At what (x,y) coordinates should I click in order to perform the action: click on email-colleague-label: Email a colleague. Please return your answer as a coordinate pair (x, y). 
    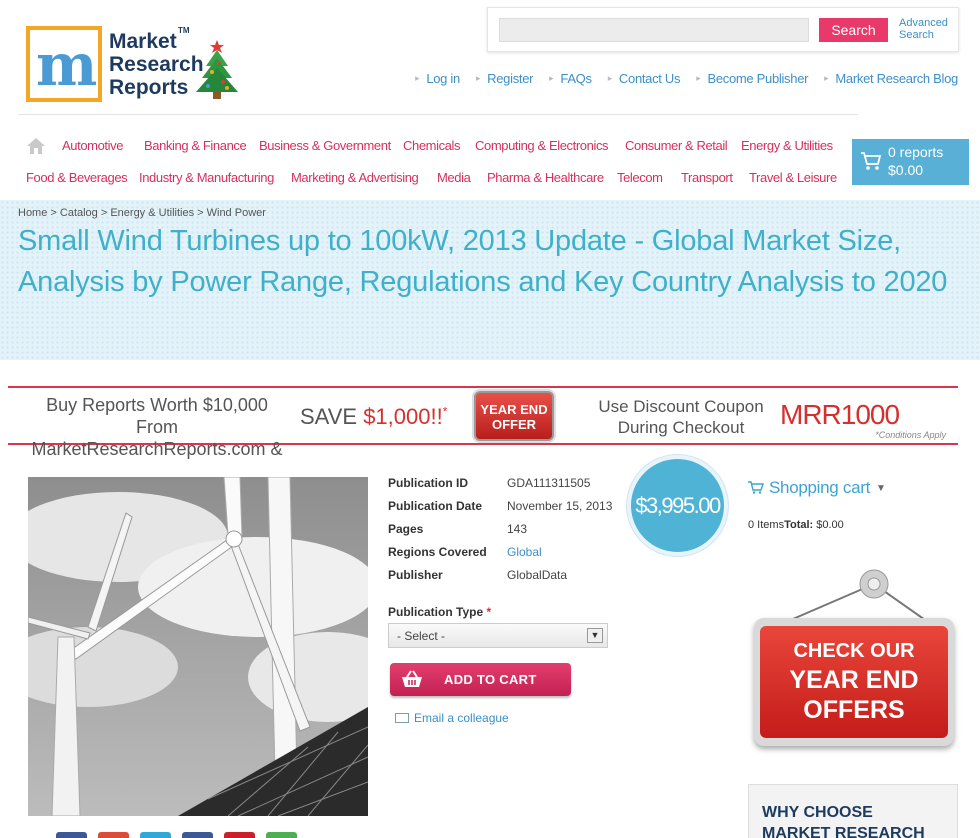
    Looking at the image, I should click on (461, 718).